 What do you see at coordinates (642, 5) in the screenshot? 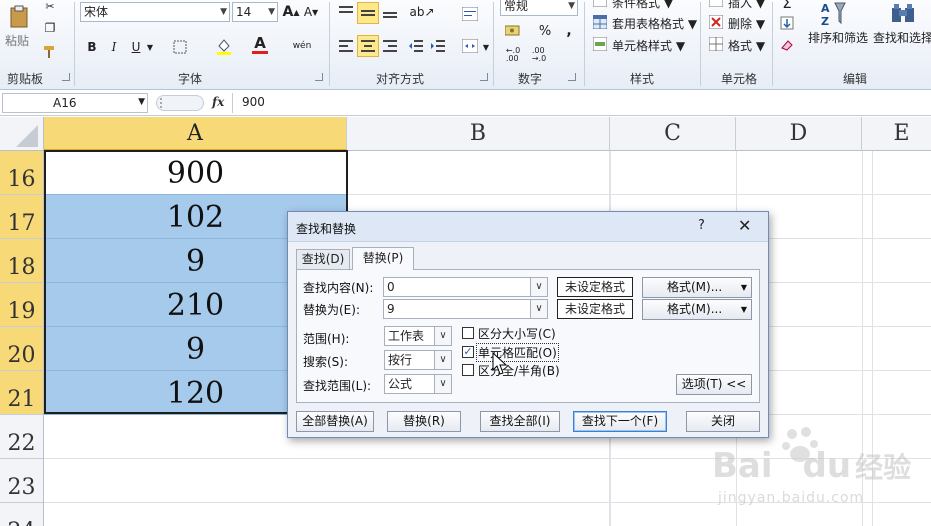
I see `conditional-format-label: 条件格式 ▼` at bounding box center [642, 5].